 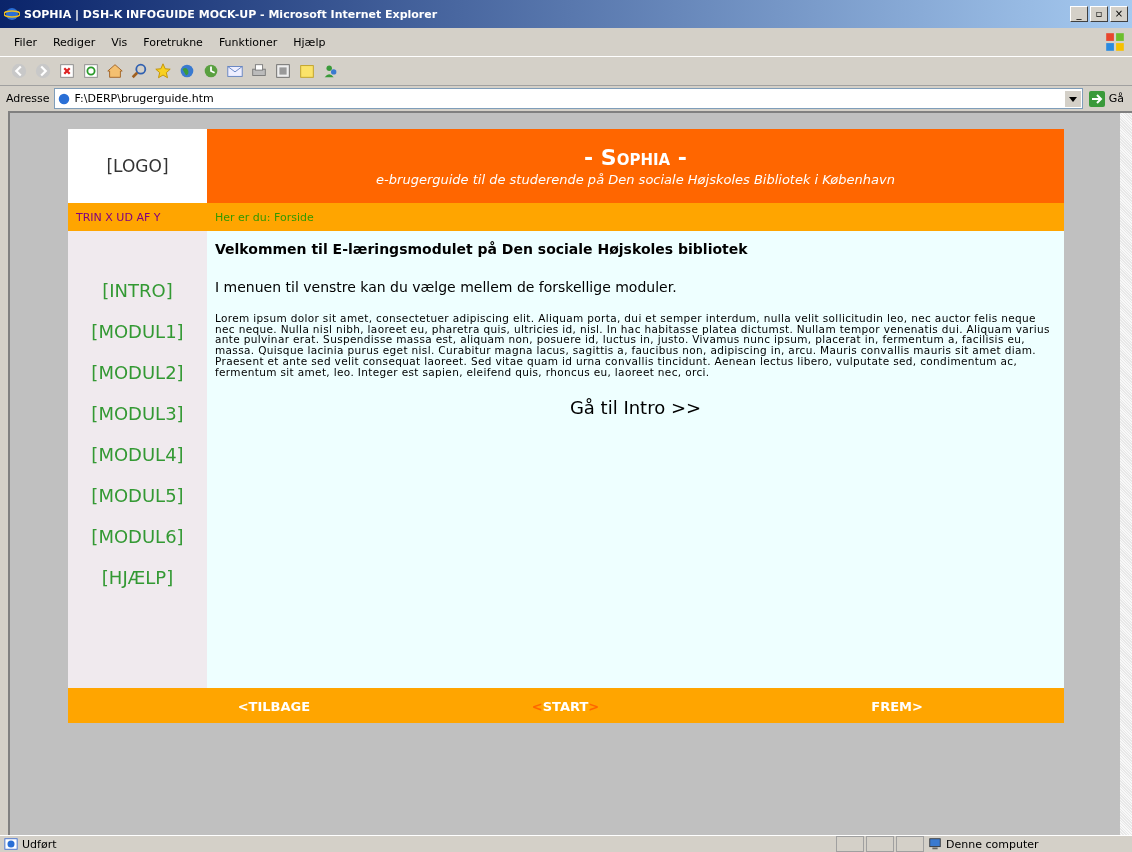 I want to click on scrollbar, so click(x=1126, y=474).